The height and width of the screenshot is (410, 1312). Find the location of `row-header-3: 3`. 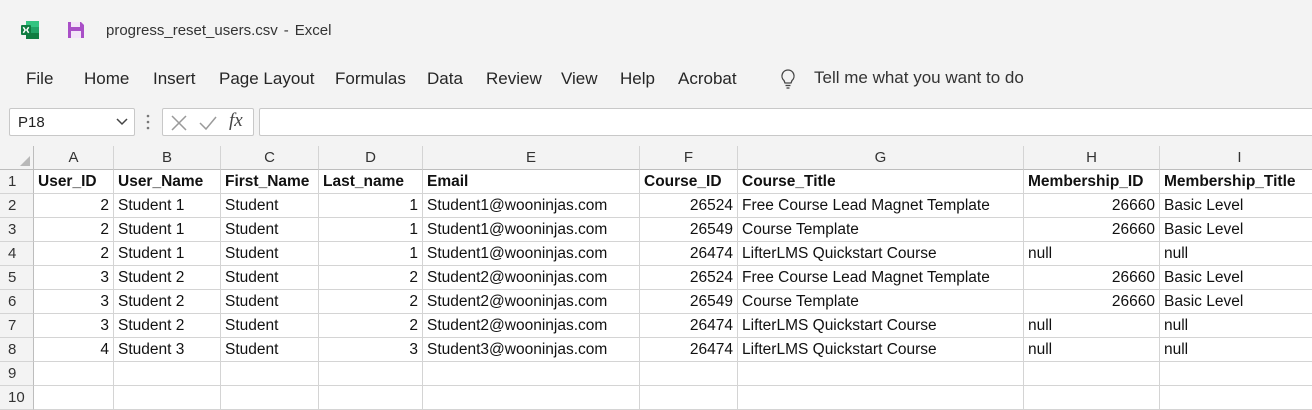

row-header-3: 3 is located at coordinates (17, 230).